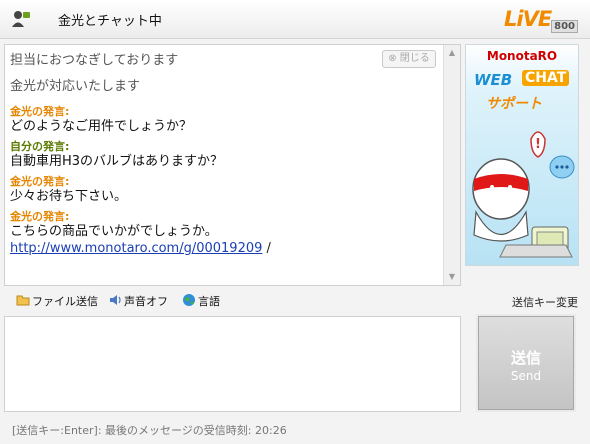  Describe the element at coordinates (546, 78) in the screenshot. I see `ad-chat-text: CHAT` at that location.